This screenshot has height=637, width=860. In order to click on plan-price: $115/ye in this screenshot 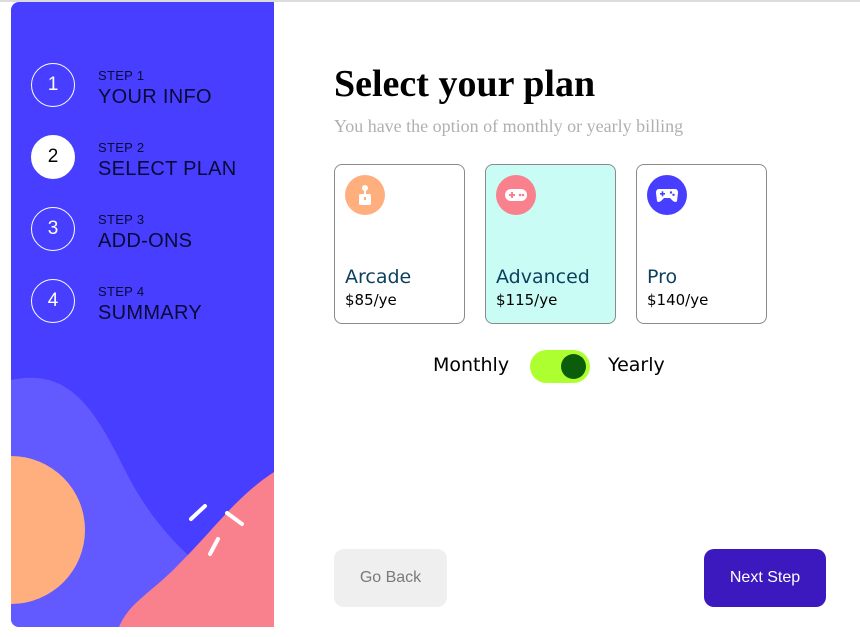, I will do `click(527, 300)`.